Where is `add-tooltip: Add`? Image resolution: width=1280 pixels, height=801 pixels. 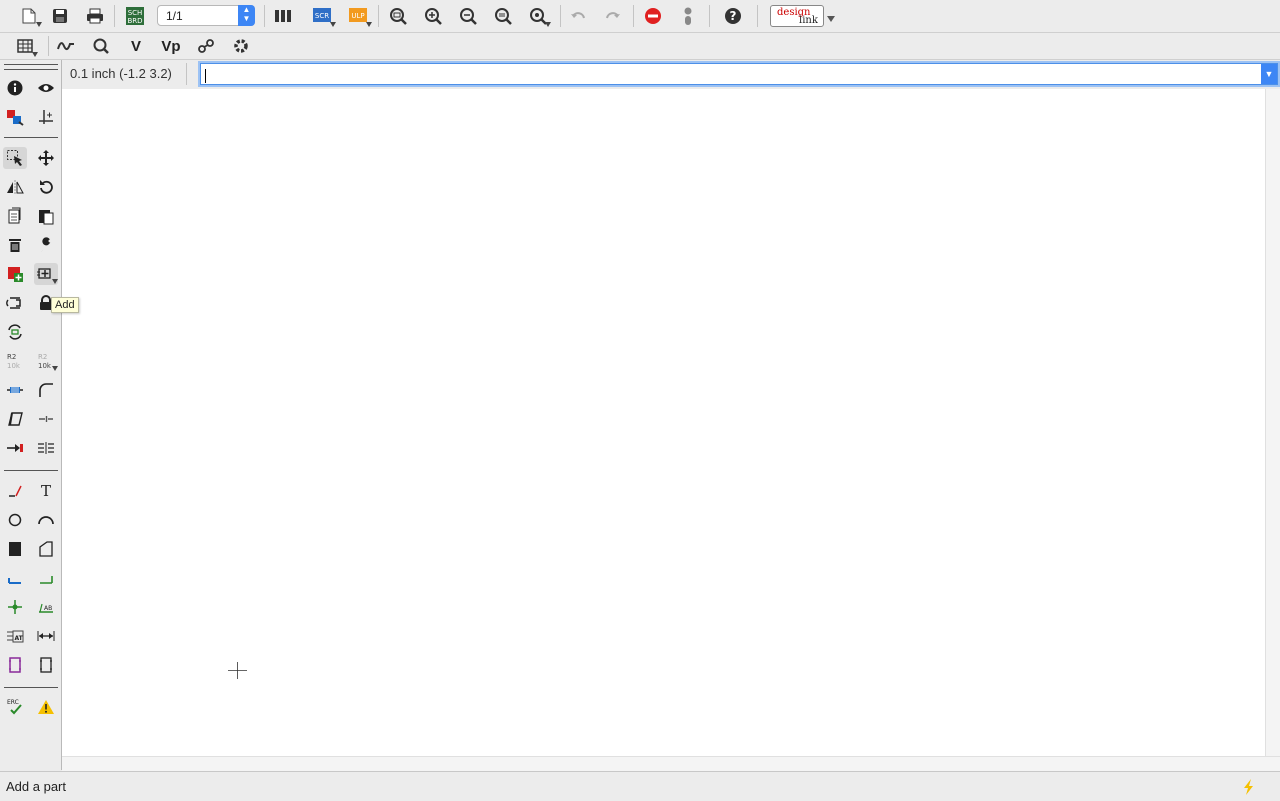 add-tooltip: Add is located at coordinates (65, 305).